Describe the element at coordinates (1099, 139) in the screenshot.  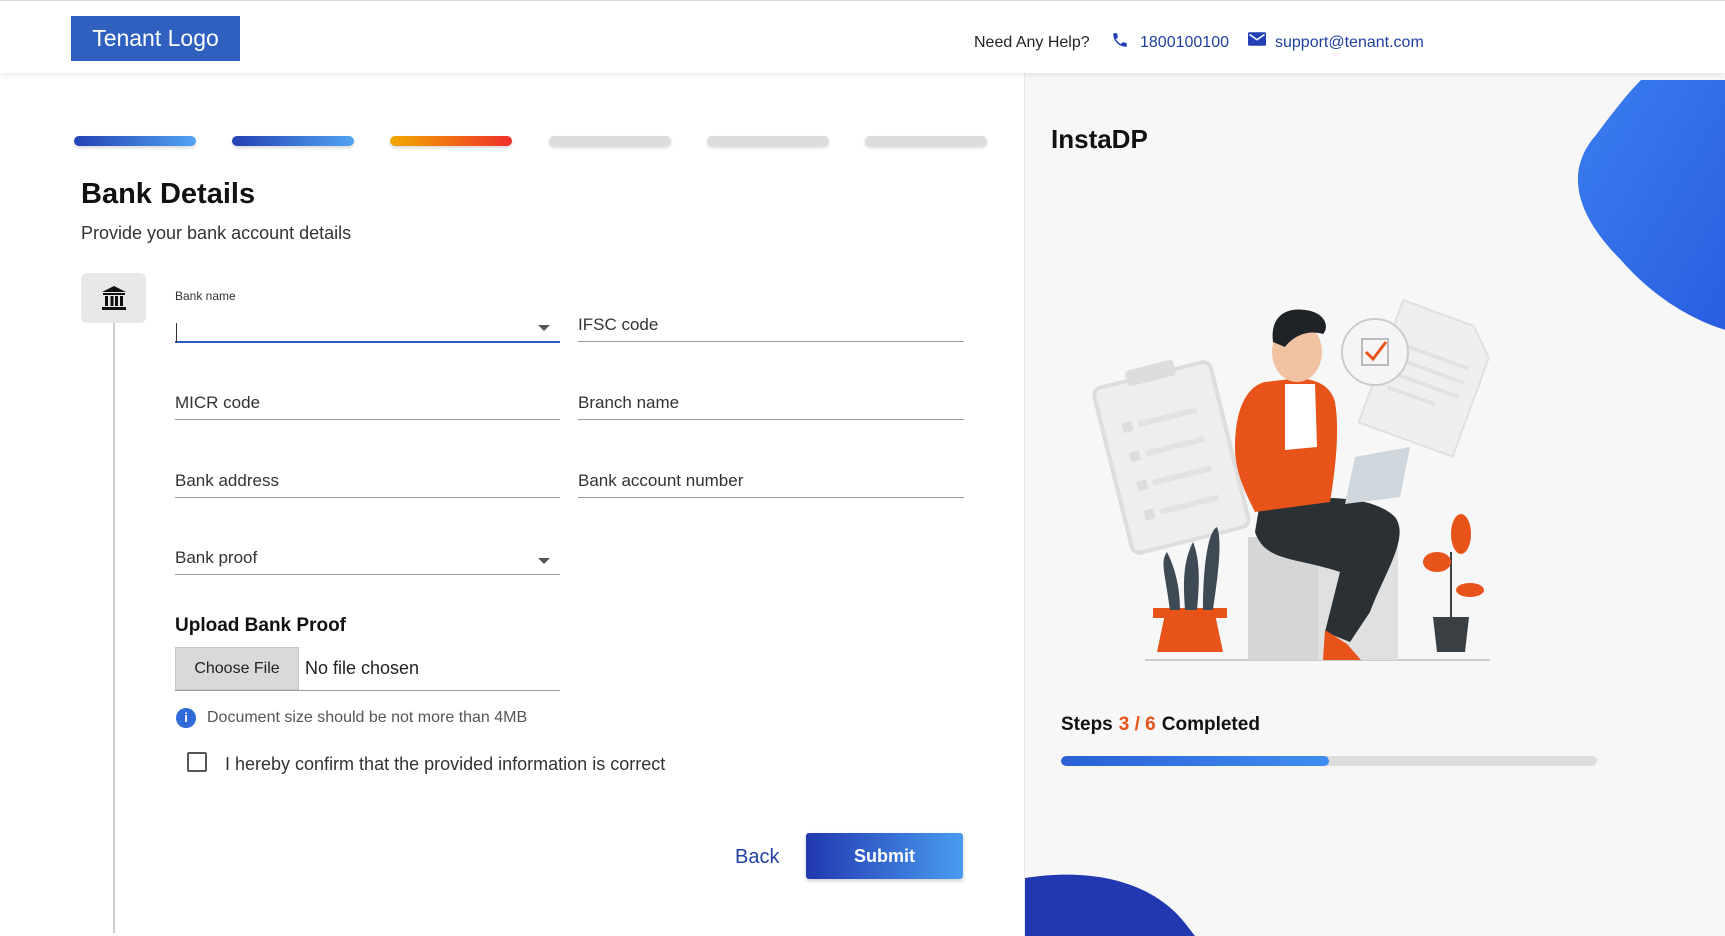
I see `panel-title: InstaDP` at that location.